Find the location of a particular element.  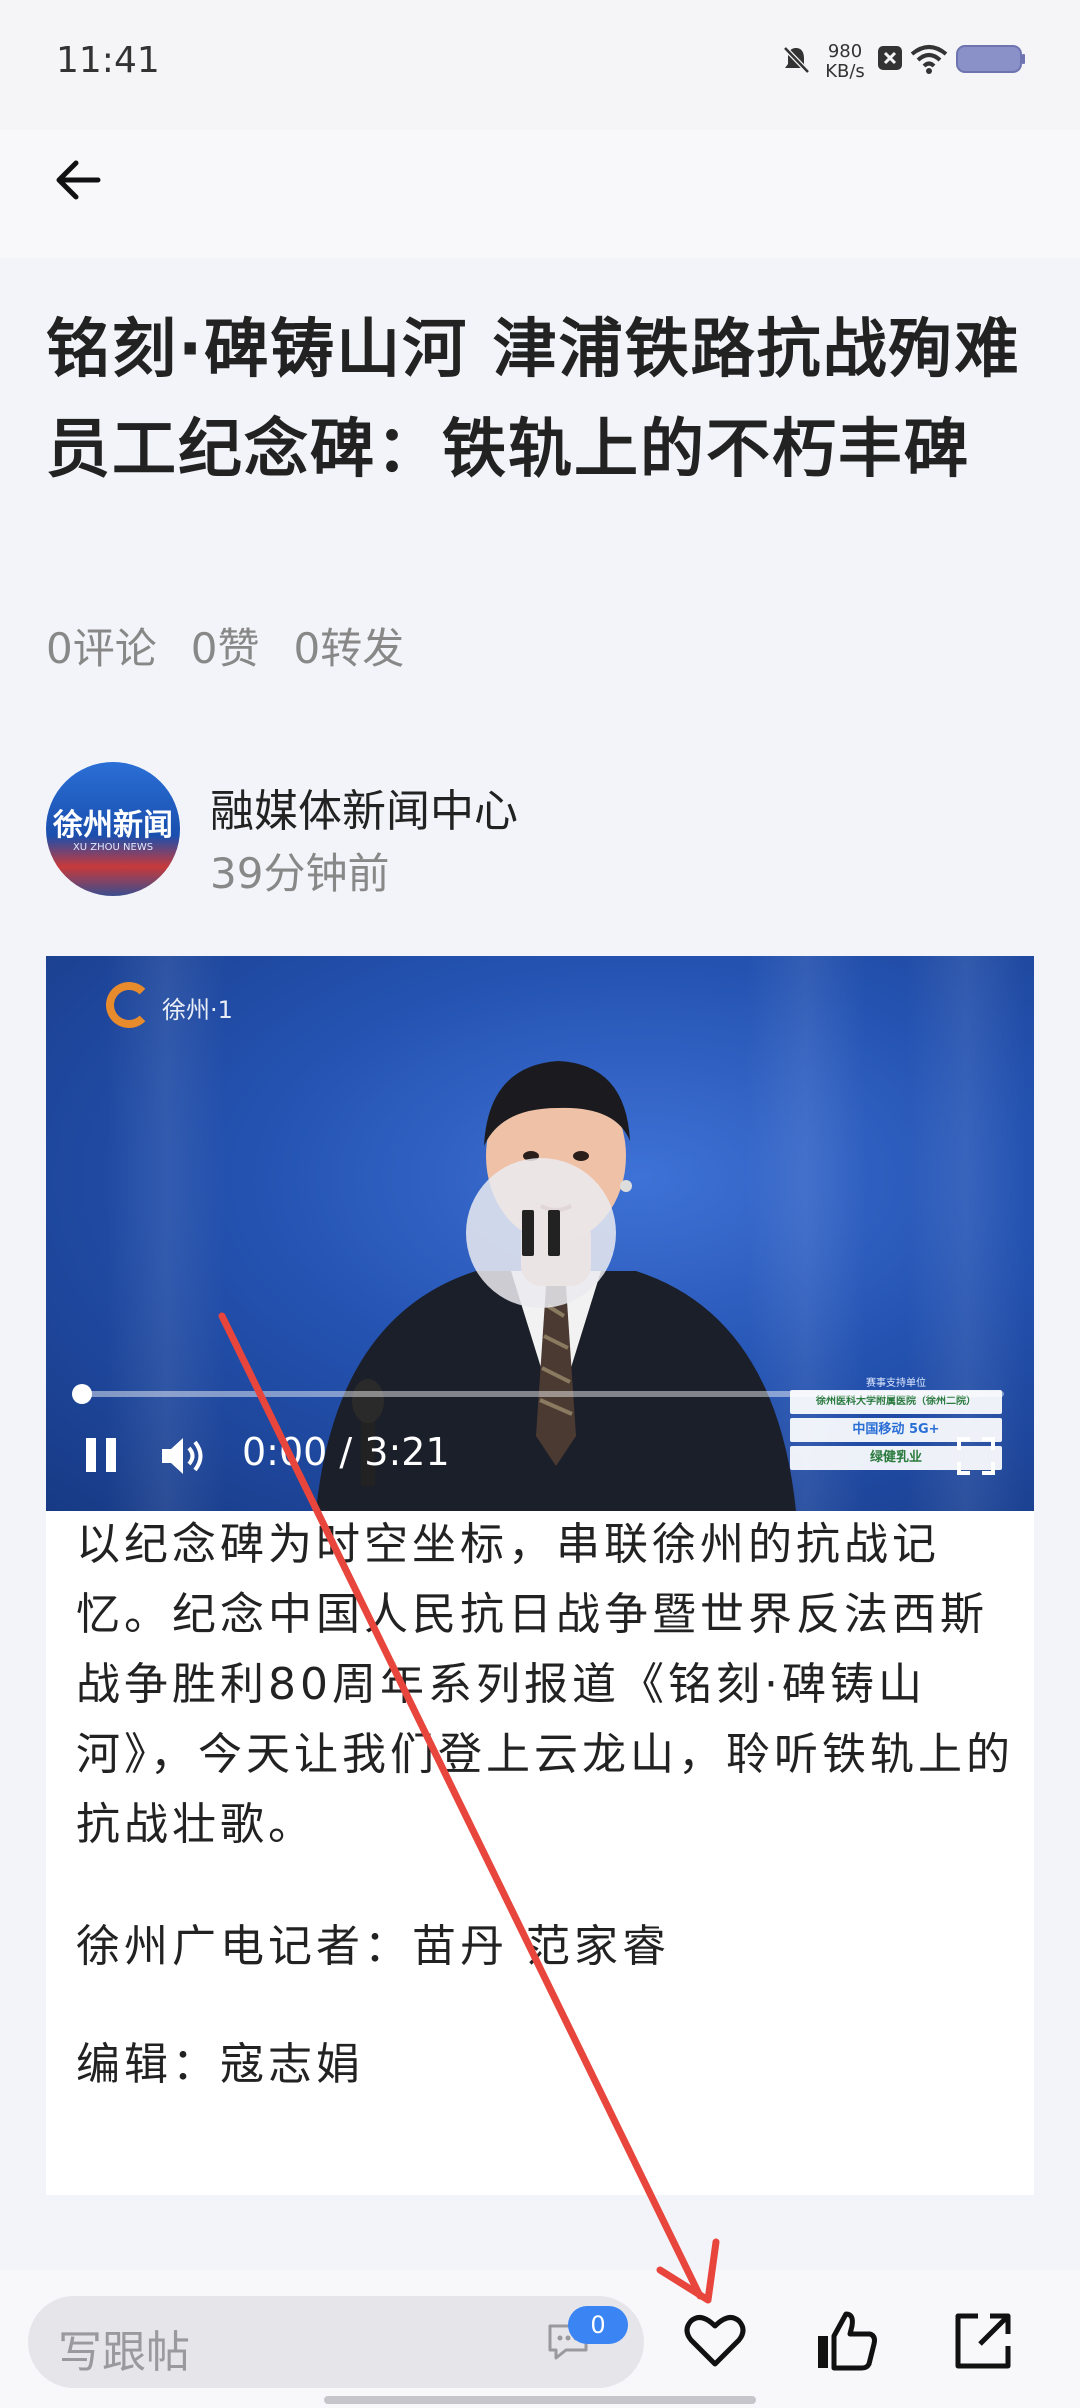

net-speed: 980 KB/s is located at coordinates (845, 62).